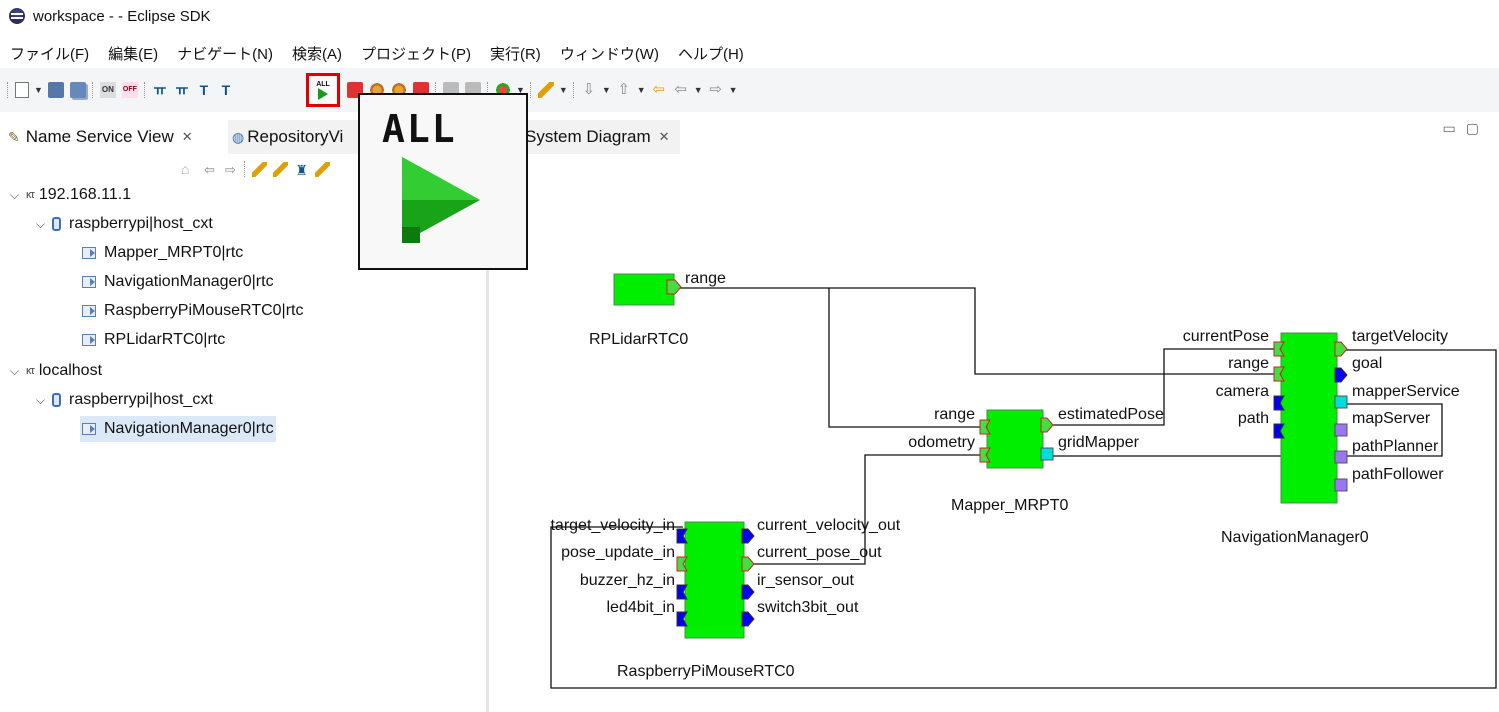 This screenshot has height=712, width=1499. What do you see at coordinates (182, 90) in the screenshot?
I see `disconnect-icon: ㅠ` at bounding box center [182, 90].